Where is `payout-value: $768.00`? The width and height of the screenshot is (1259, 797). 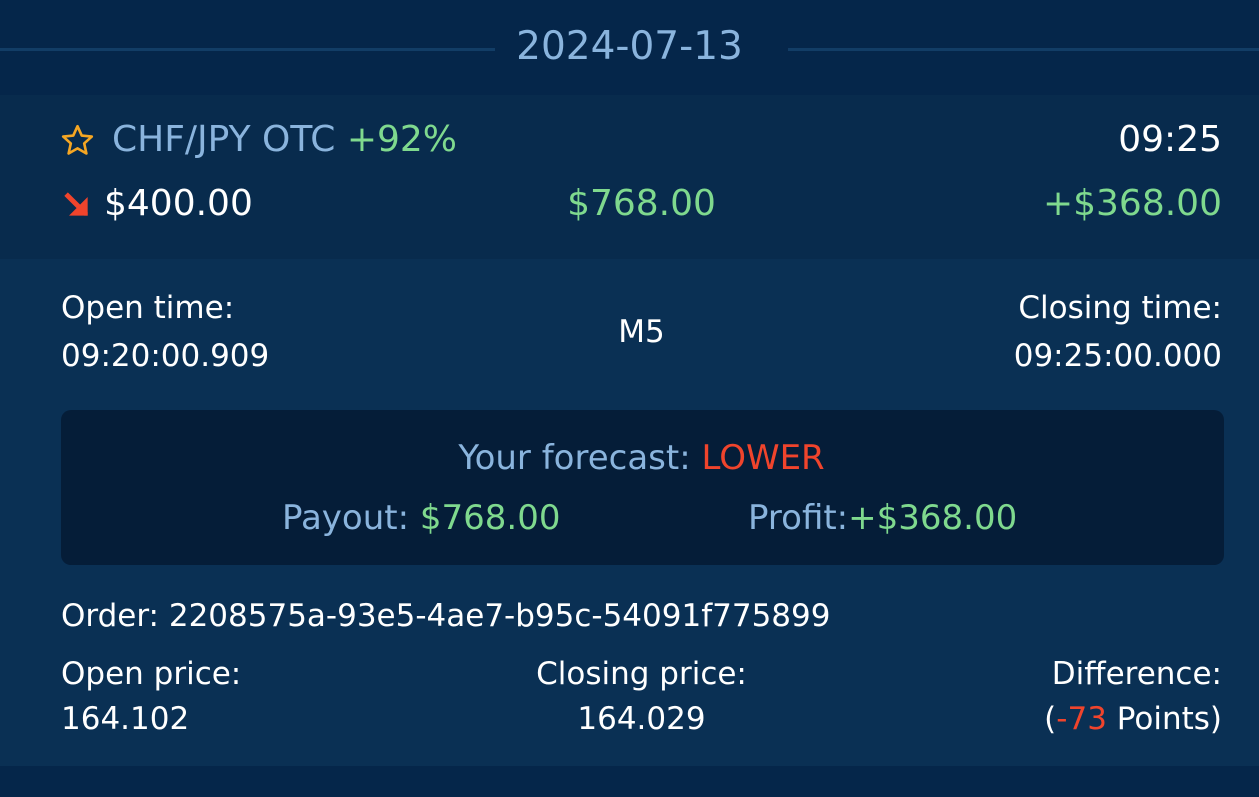
payout-value: $768.00 is located at coordinates (490, 518).